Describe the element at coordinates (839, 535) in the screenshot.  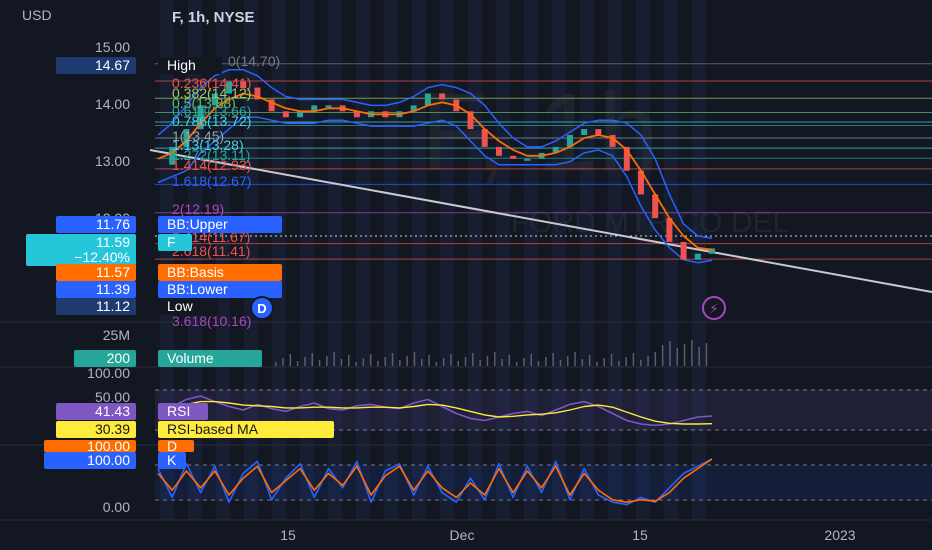
I see `time-tick: 2023` at that location.